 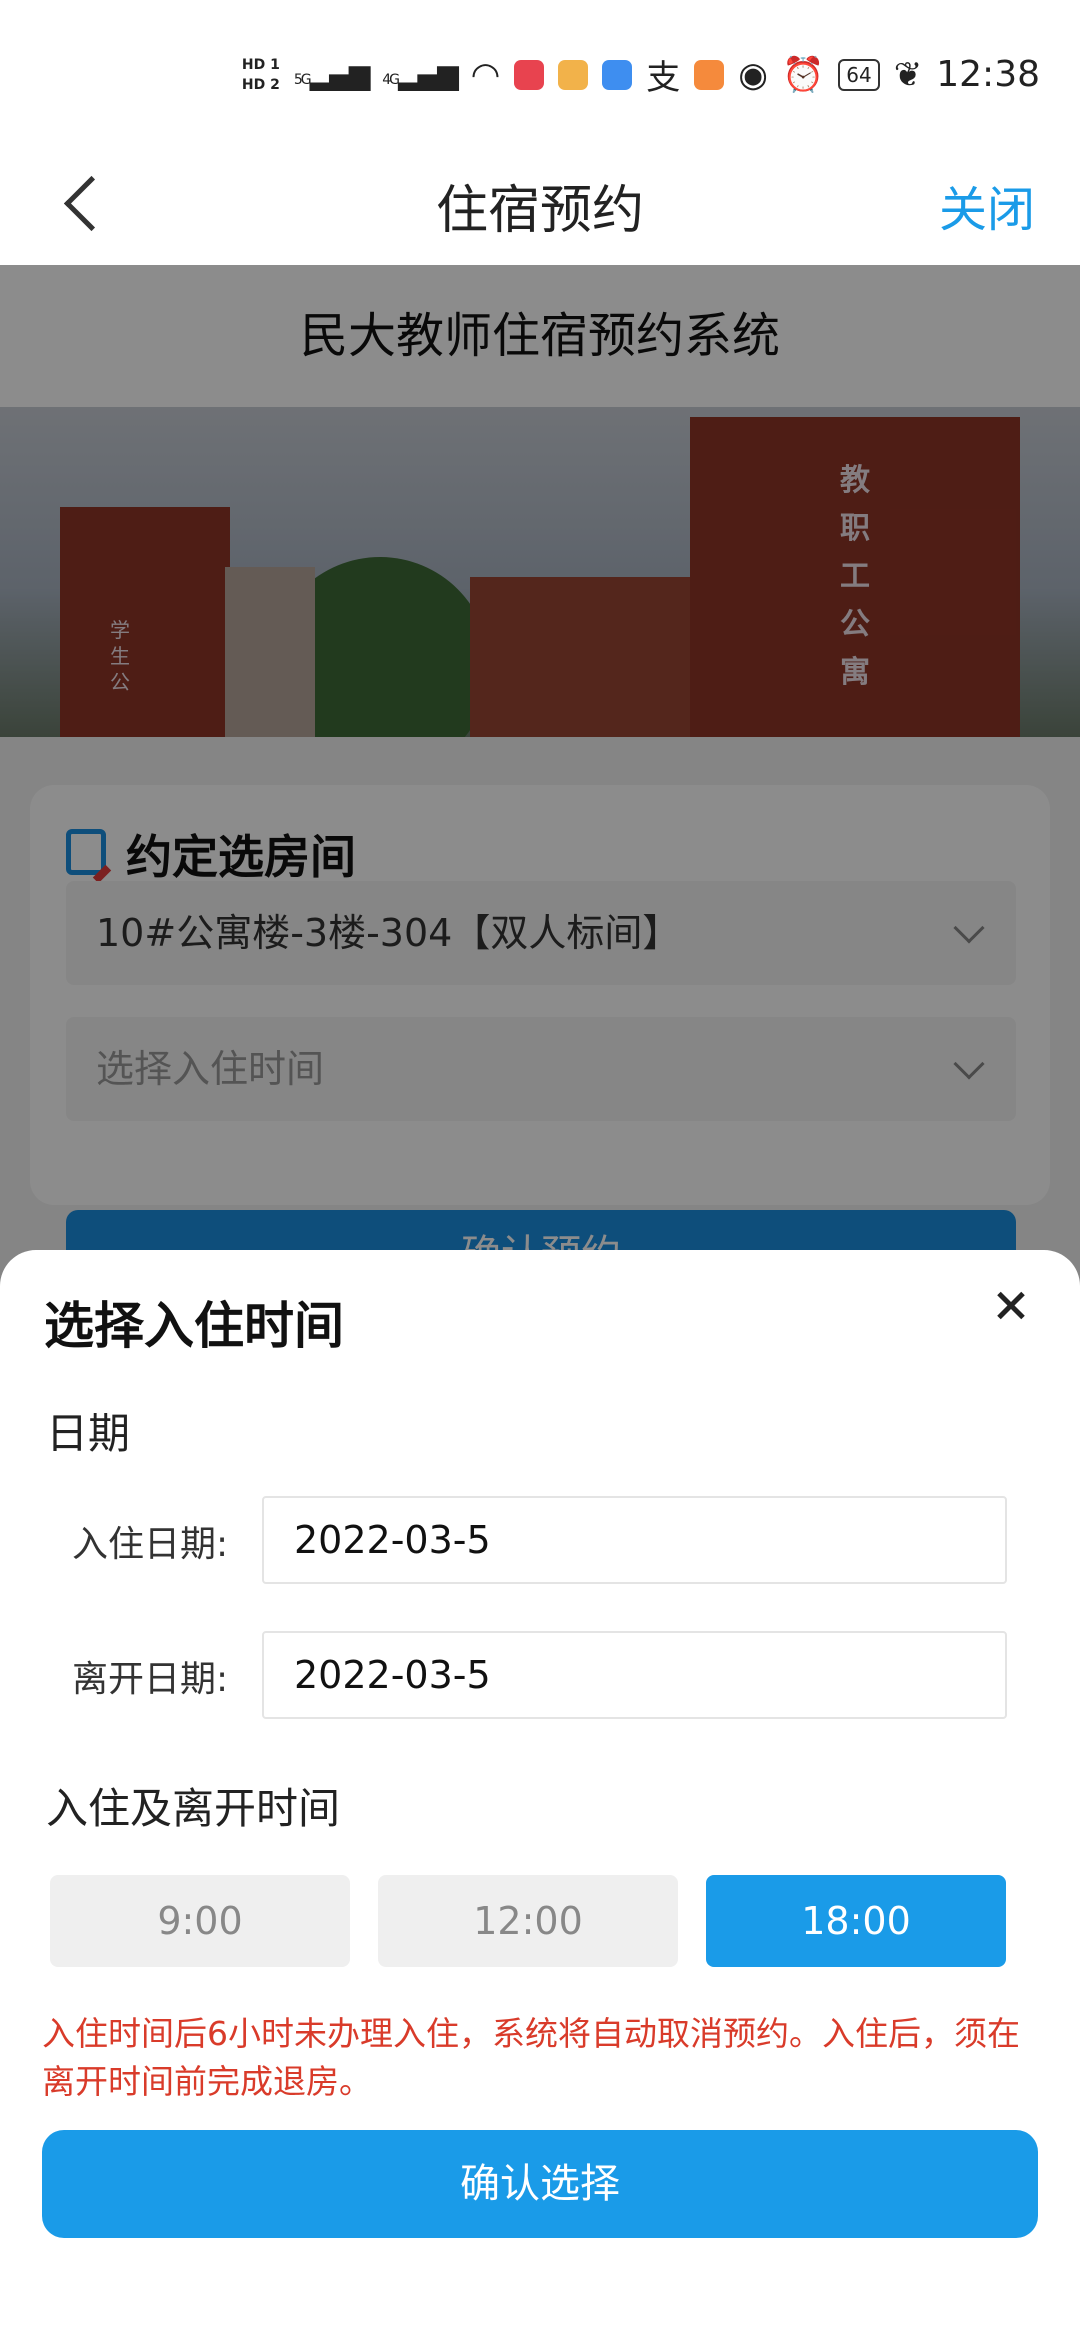 I want to click on hd2-label: HD 2, so click(x=260, y=84).